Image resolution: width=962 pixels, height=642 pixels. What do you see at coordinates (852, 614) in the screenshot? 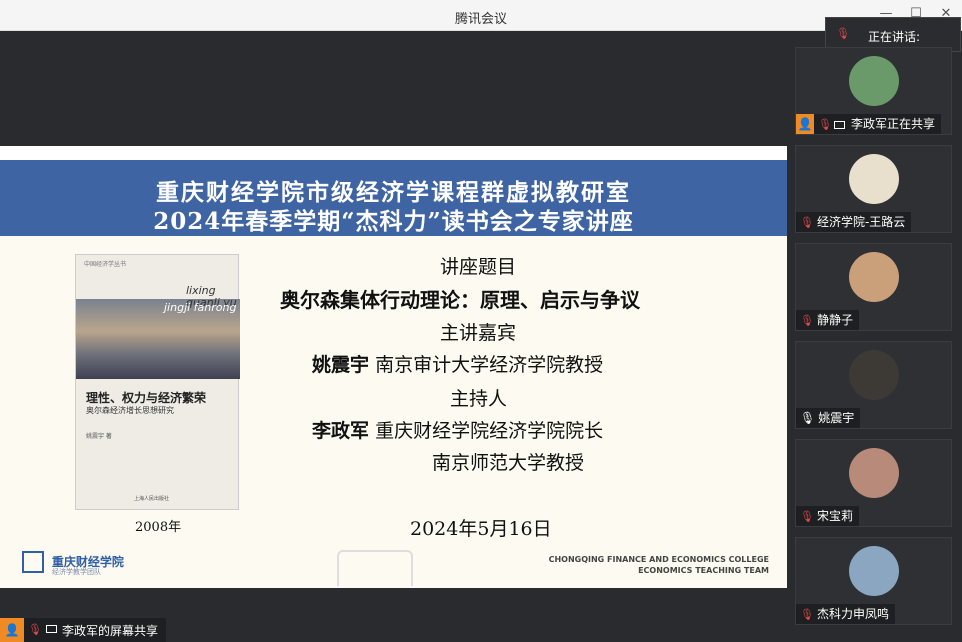
I see `participant-name: 杰科力申凤鸣` at bounding box center [852, 614].